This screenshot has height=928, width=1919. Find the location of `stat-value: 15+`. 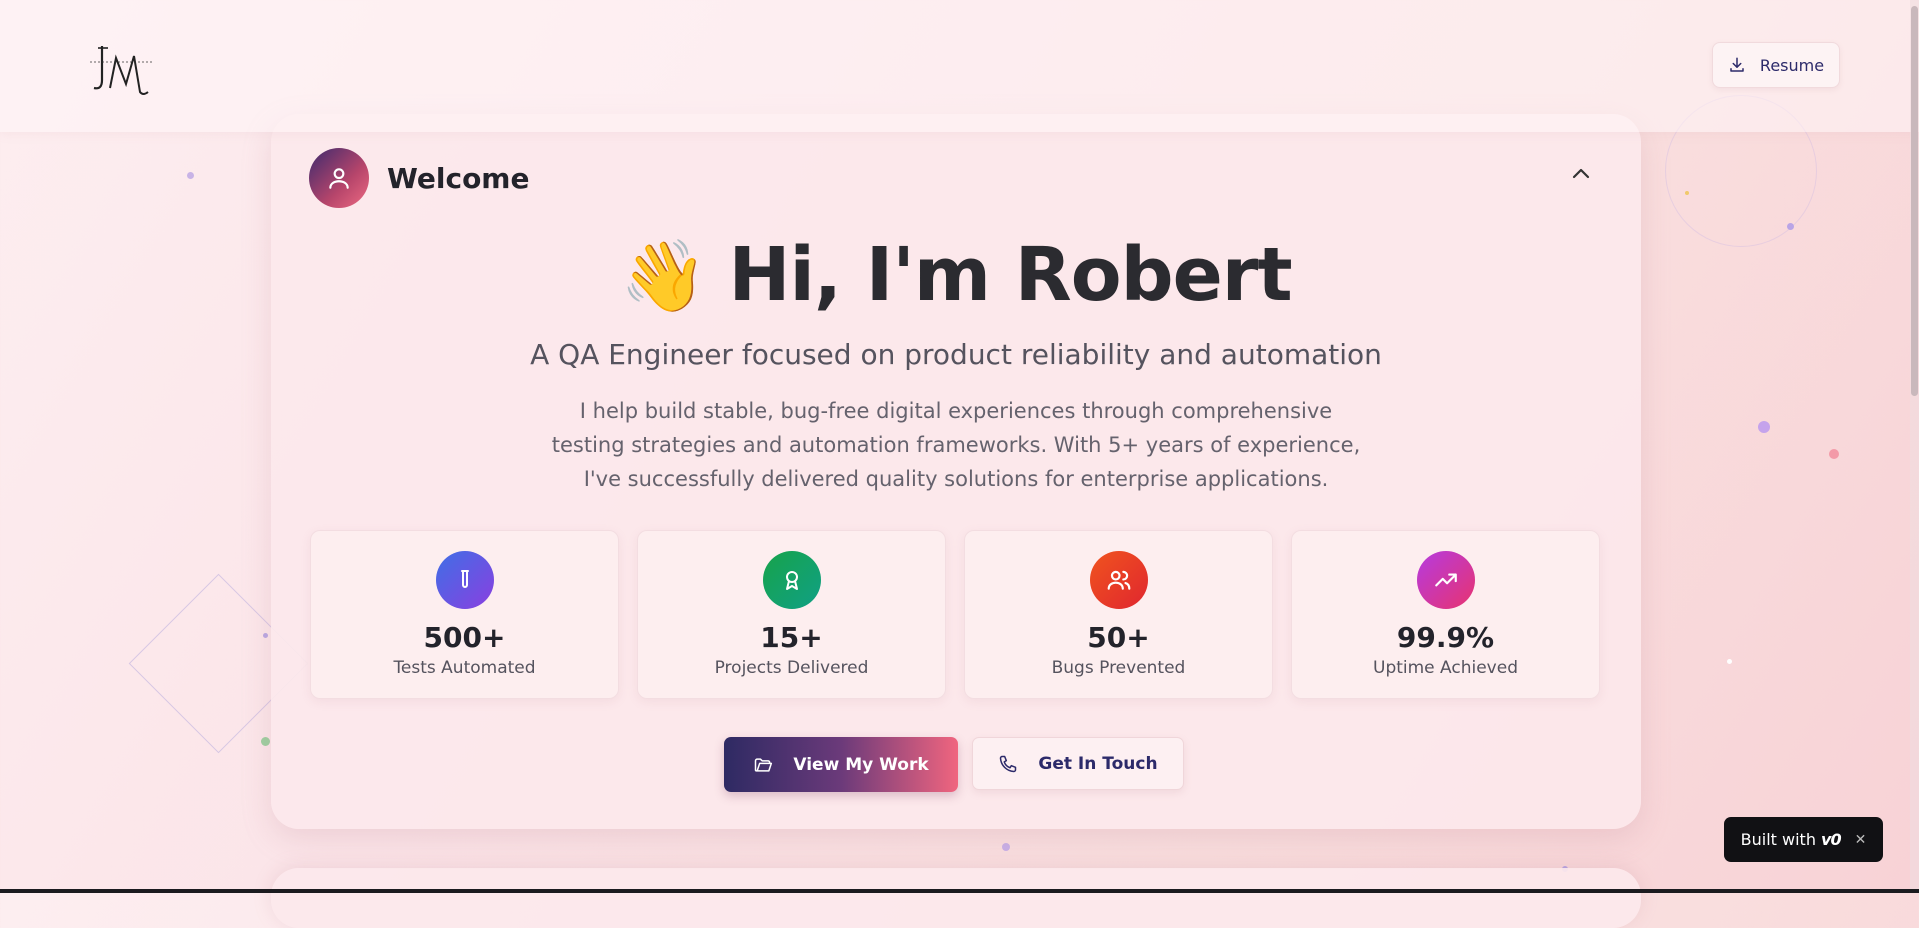

stat-value: 15+ is located at coordinates (791, 637).